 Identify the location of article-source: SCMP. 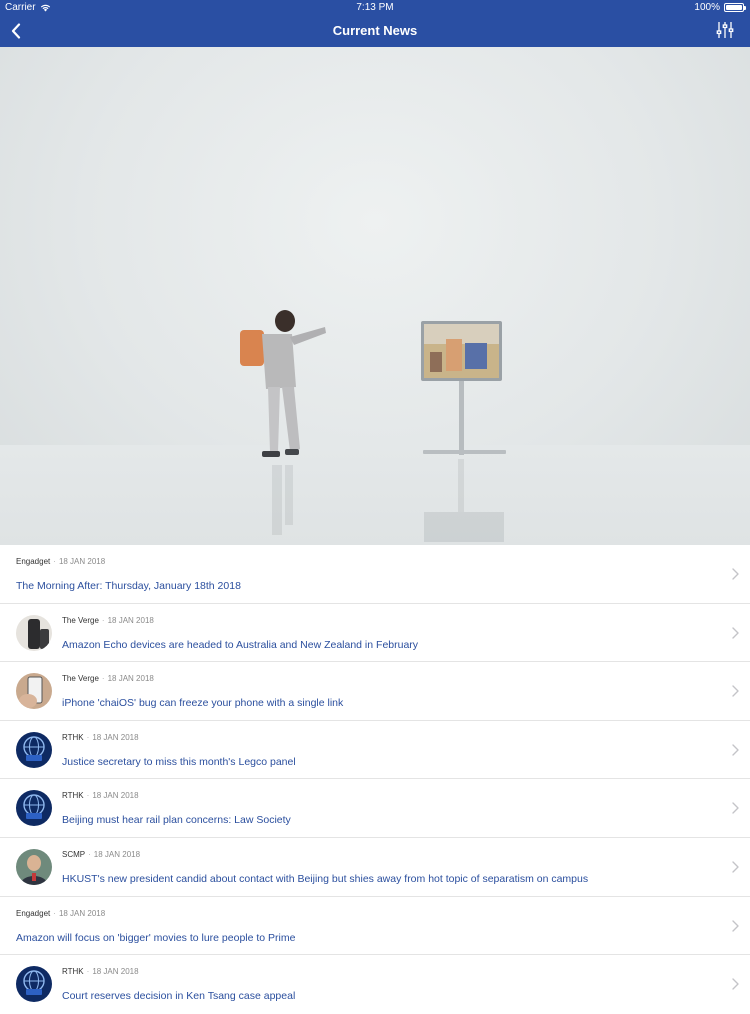
(74, 854).